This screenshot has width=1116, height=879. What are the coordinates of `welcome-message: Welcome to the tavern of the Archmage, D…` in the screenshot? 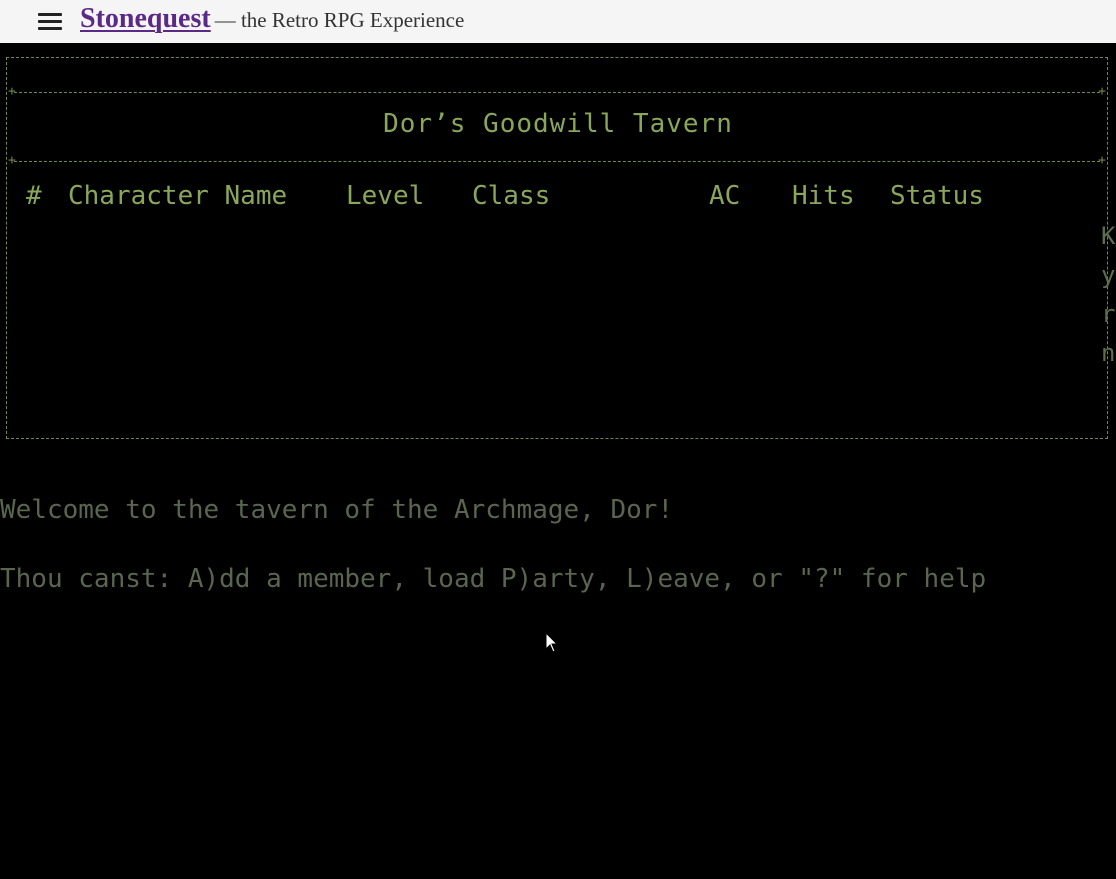 It's located at (337, 510).